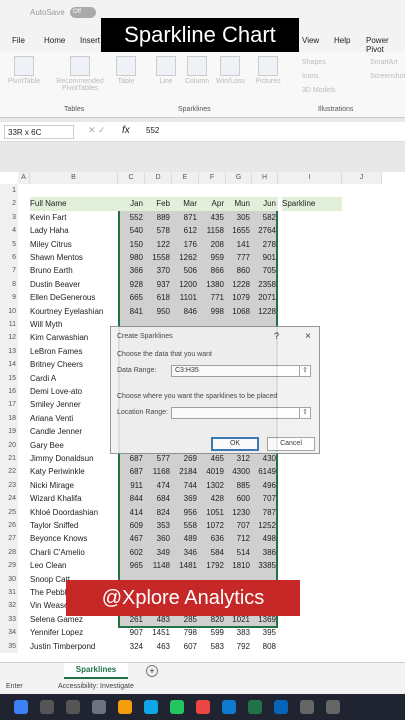  I want to click on name-cell: Khloé Doordashian, so click(74, 512).